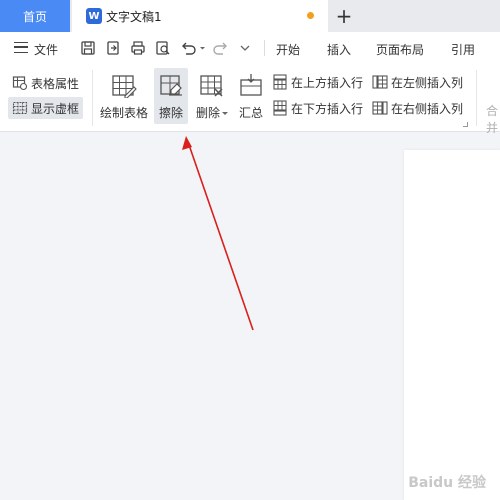 Image resolution: width=500 pixels, height=500 pixels. I want to click on insert-row-below-button: 在下方插入行, so click(317, 108).